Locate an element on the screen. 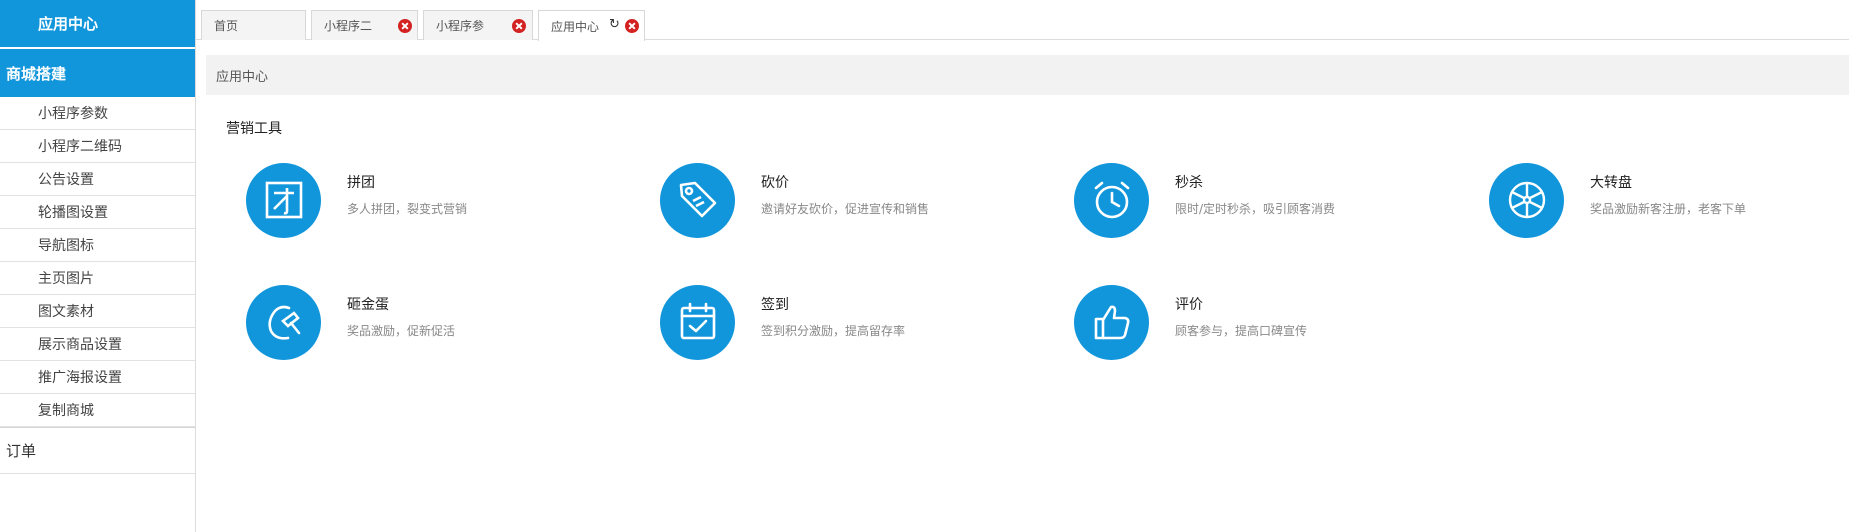 The height and width of the screenshot is (532, 1849). refresh-icon: ↻ is located at coordinates (614, 24).